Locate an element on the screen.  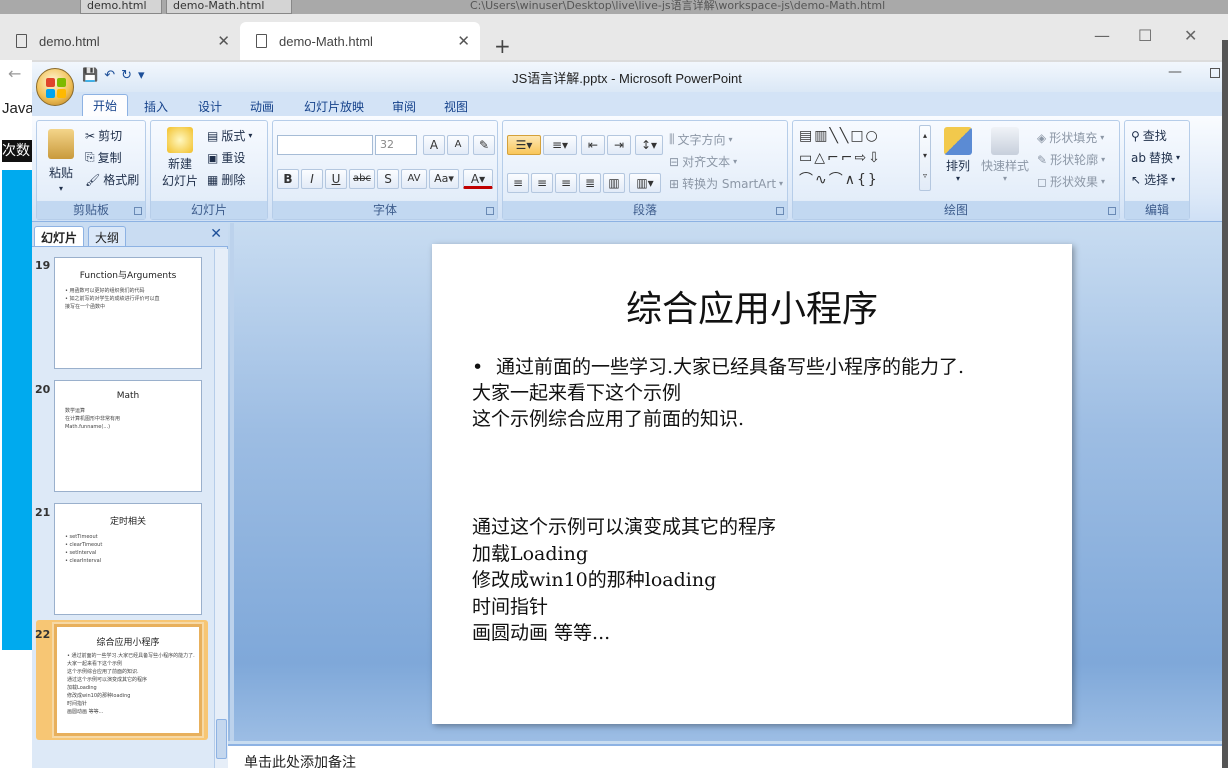
window-maximize-button: ☐ is located at coordinates (1145, 35).